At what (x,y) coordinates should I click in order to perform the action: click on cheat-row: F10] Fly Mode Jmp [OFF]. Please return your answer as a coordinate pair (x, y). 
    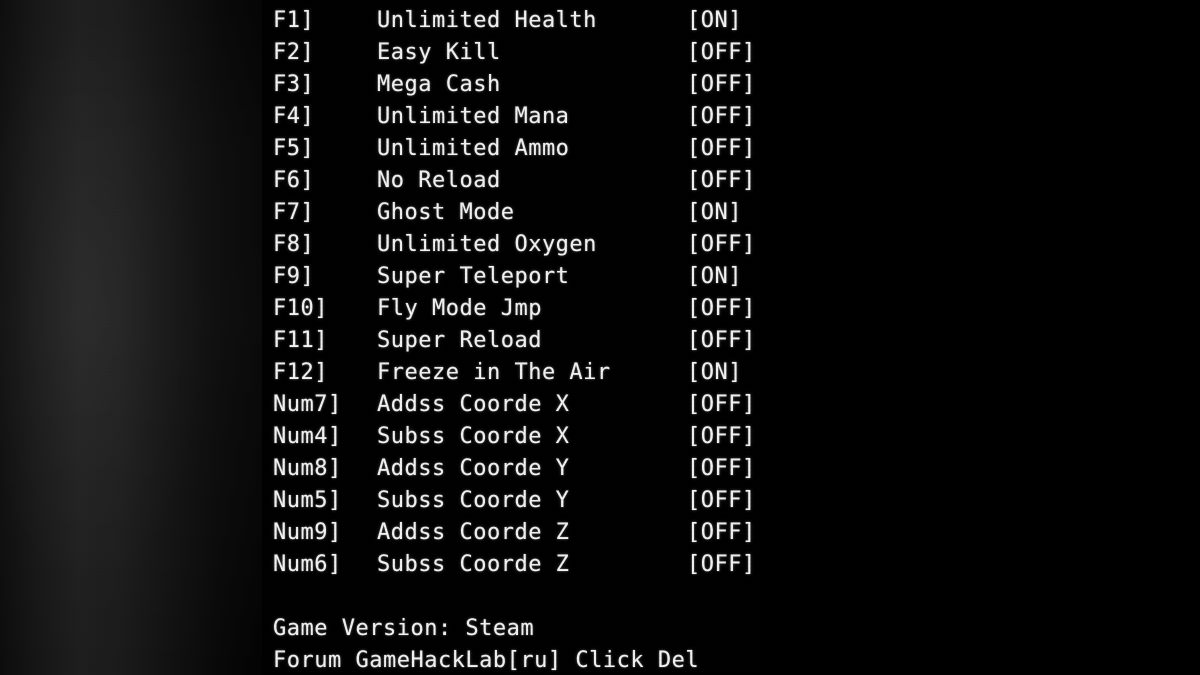
    Looking at the image, I should click on (600, 309).